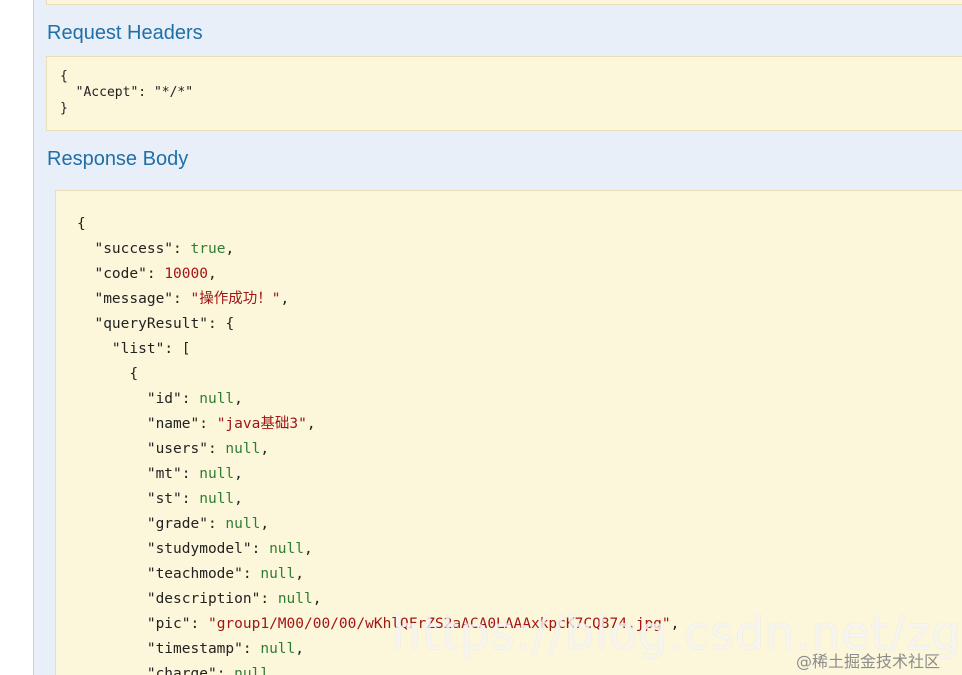 This screenshot has width=962, height=675. I want to click on json-key: "list", so click(138, 349).